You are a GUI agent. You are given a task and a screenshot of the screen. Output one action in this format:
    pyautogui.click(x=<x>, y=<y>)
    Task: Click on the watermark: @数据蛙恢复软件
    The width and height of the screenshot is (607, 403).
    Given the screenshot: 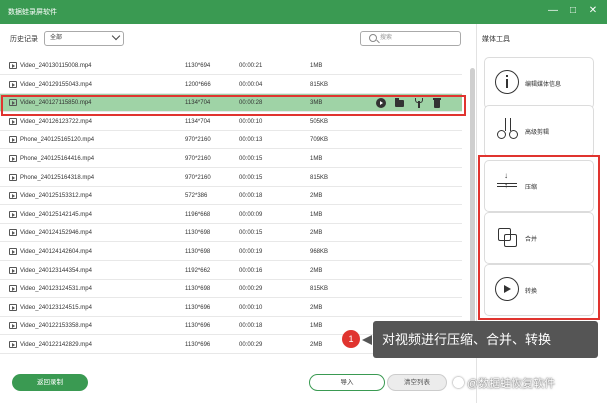 What is the action you would take?
    pyautogui.click(x=504, y=383)
    